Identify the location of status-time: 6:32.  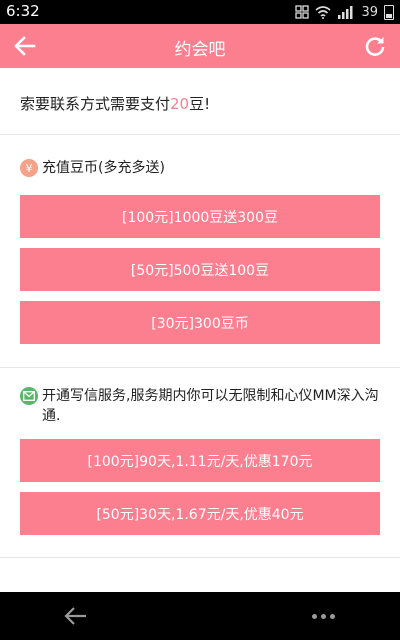
(23, 11).